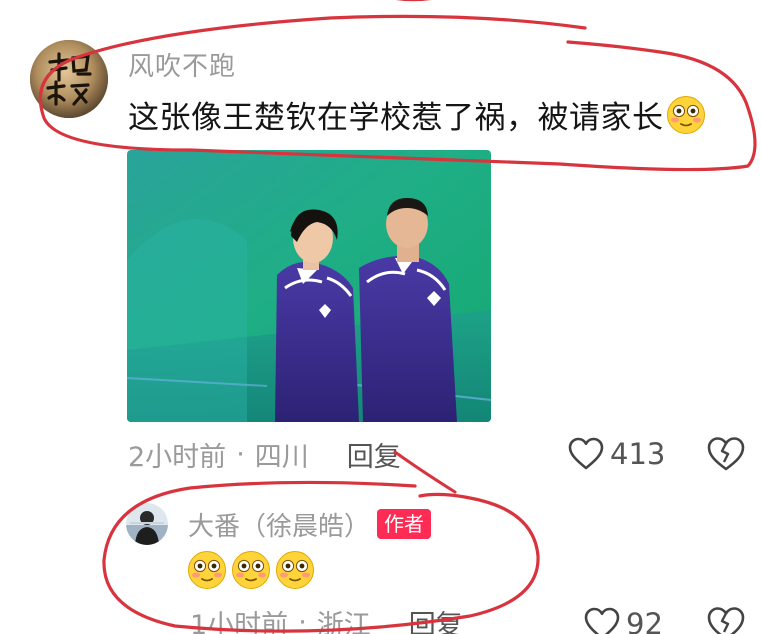  Describe the element at coordinates (644, 620) in the screenshot. I see `reply-like-count: 92` at that location.